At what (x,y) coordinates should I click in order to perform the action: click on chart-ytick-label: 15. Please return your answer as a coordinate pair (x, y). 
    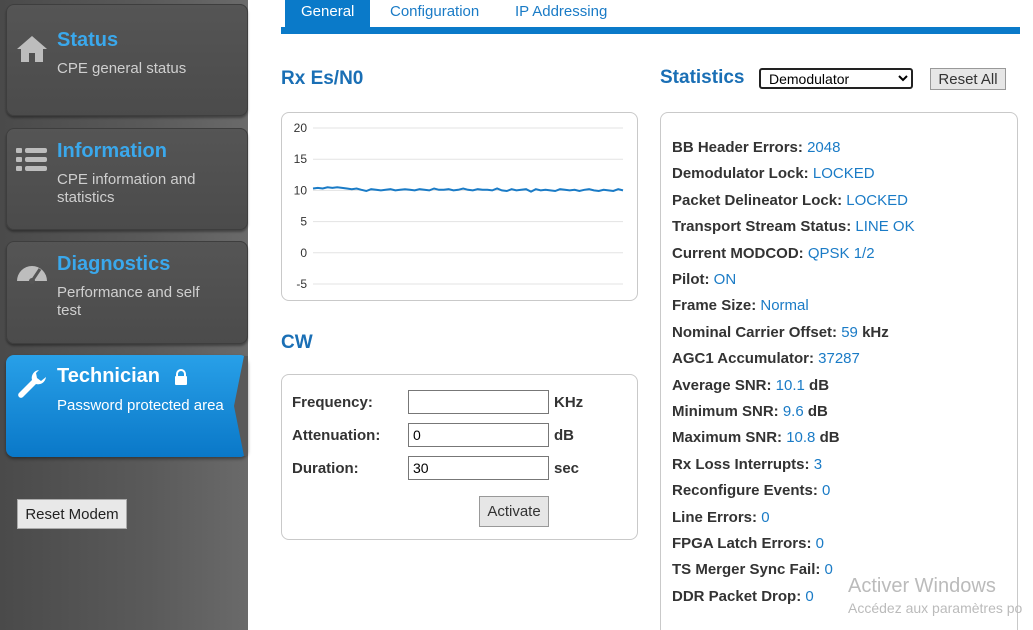
    Looking at the image, I should click on (301, 159).